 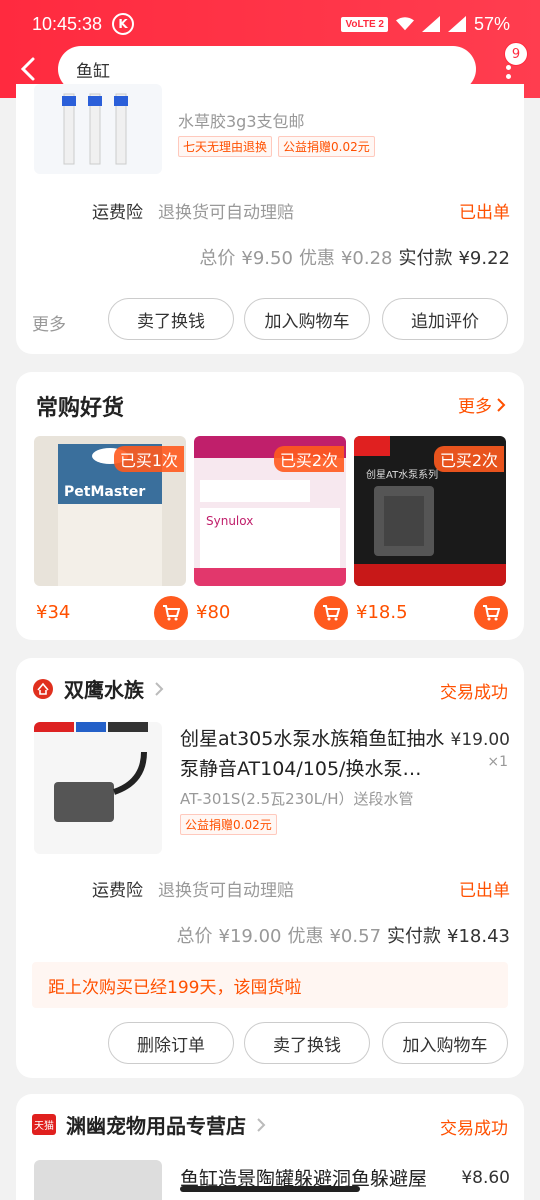 What do you see at coordinates (516, 54) in the screenshot?
I see `message-count-badge: 9` at bounding box center [516, 54].